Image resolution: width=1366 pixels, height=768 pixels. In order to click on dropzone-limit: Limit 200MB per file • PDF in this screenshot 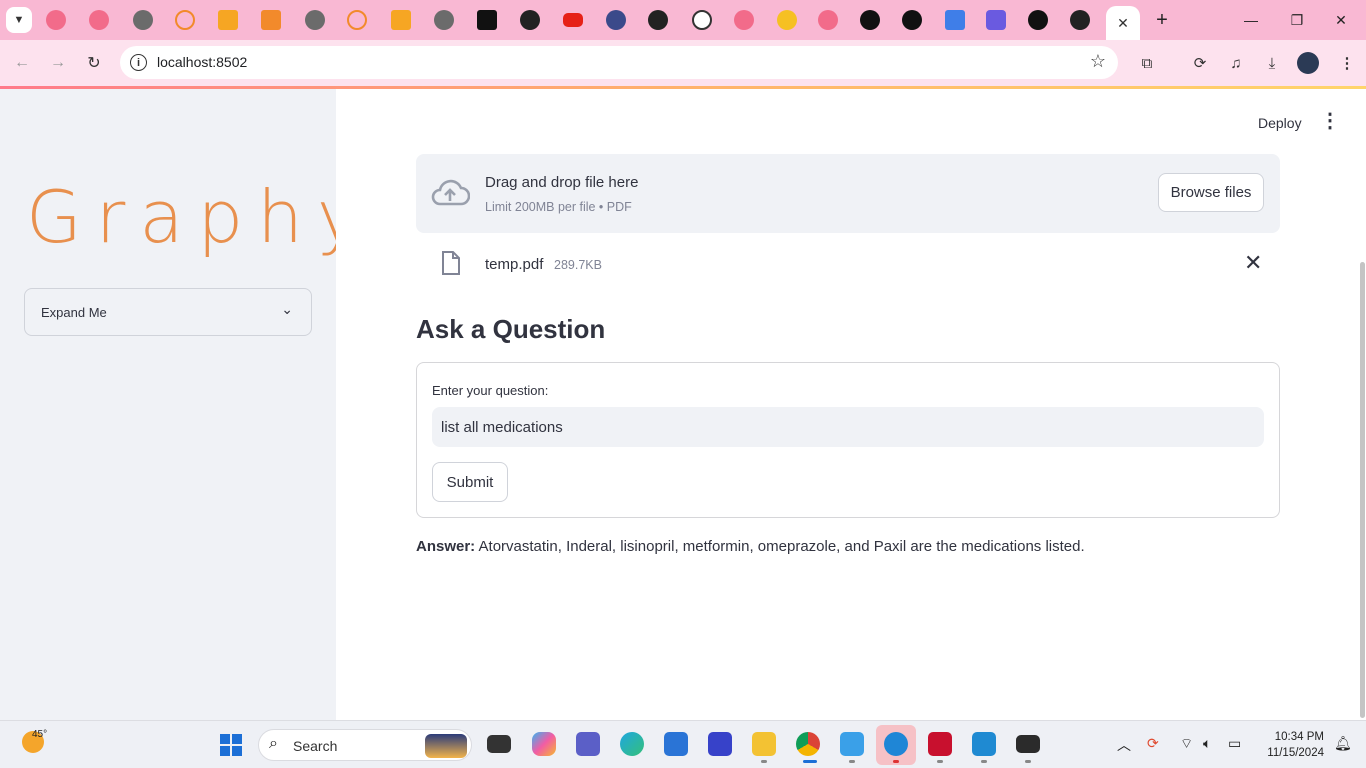, I will do `click(558, 207)`.